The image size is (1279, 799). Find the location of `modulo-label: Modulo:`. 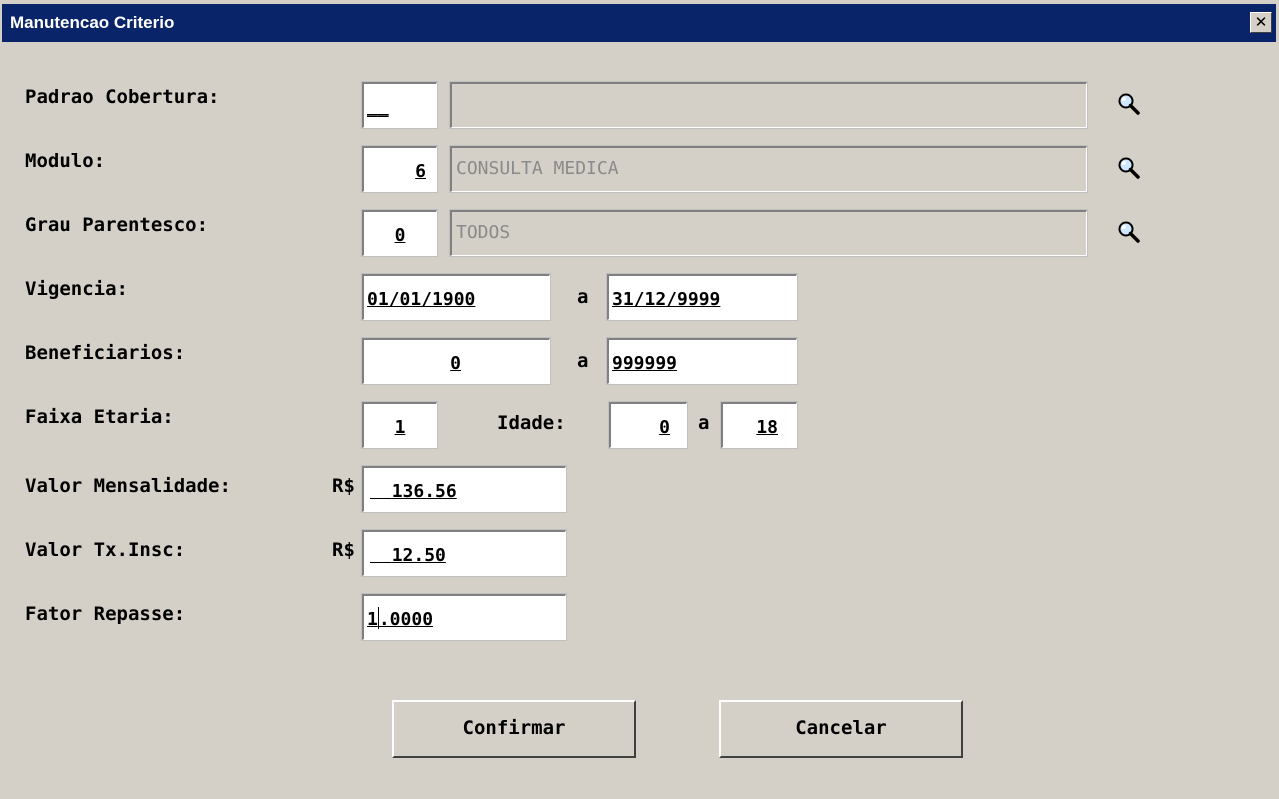

modulo-label: Modulo: is located at coordinates (65, 161).